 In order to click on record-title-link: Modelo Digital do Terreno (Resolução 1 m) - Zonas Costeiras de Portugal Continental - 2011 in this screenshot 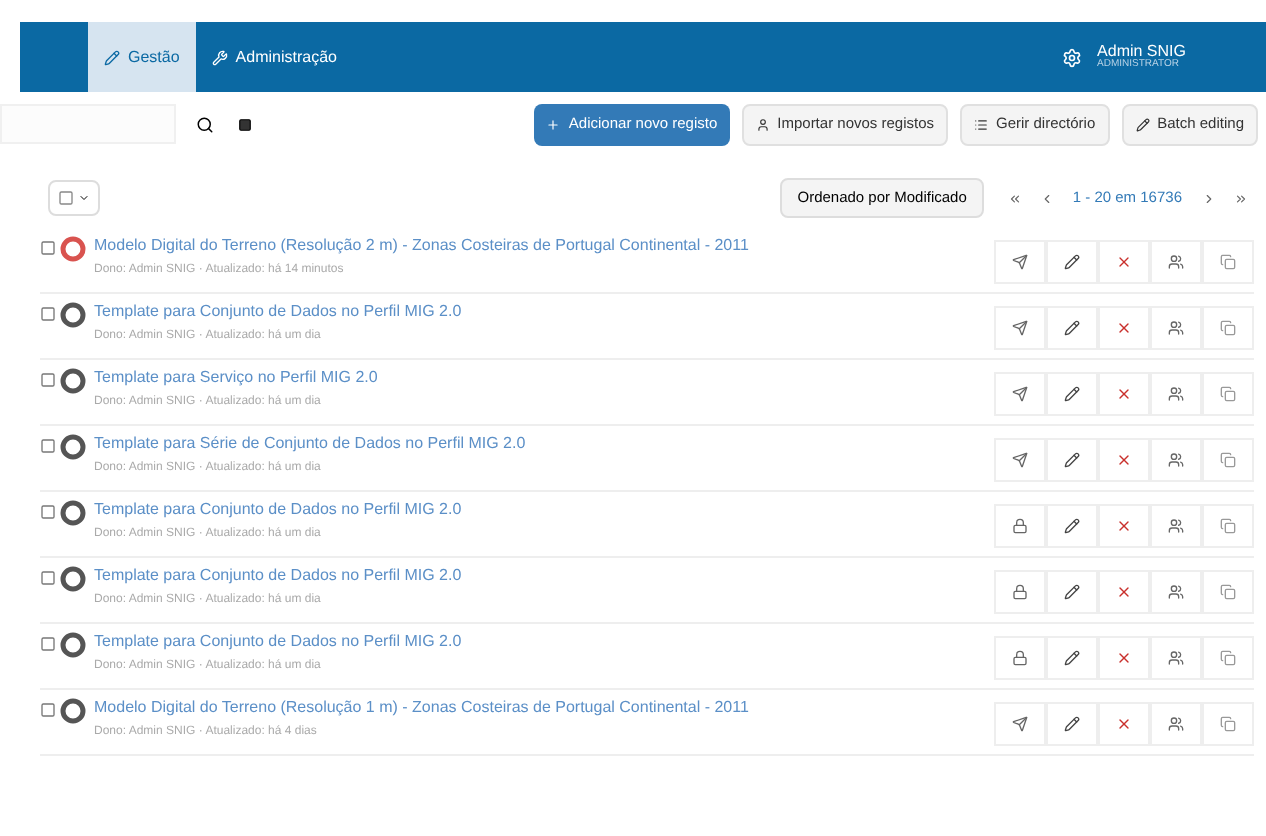, I will do `click(504, 708)`.